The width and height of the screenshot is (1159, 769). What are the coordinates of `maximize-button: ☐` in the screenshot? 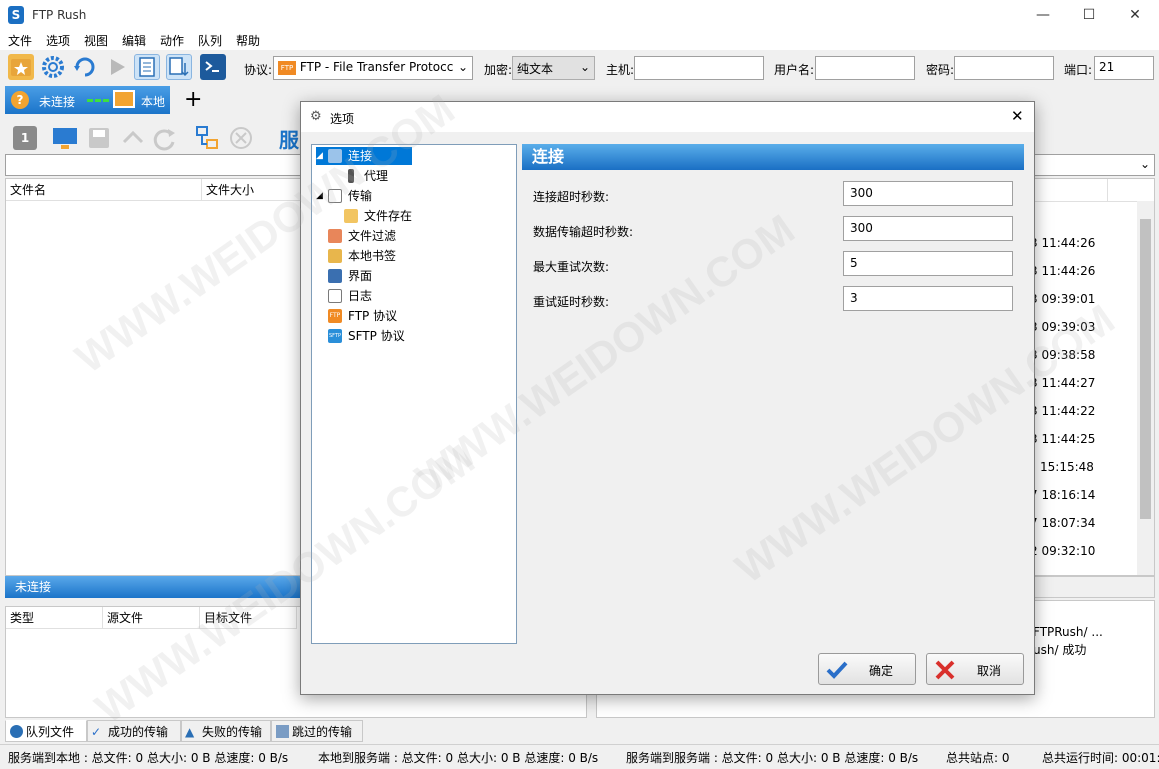 It's located at (1089, 15).